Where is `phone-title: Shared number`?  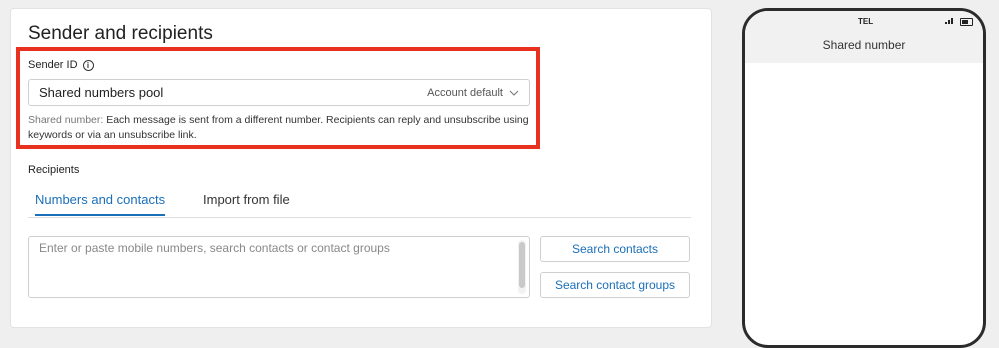 phone-title: Shared number is located at coordinates (864, 45).